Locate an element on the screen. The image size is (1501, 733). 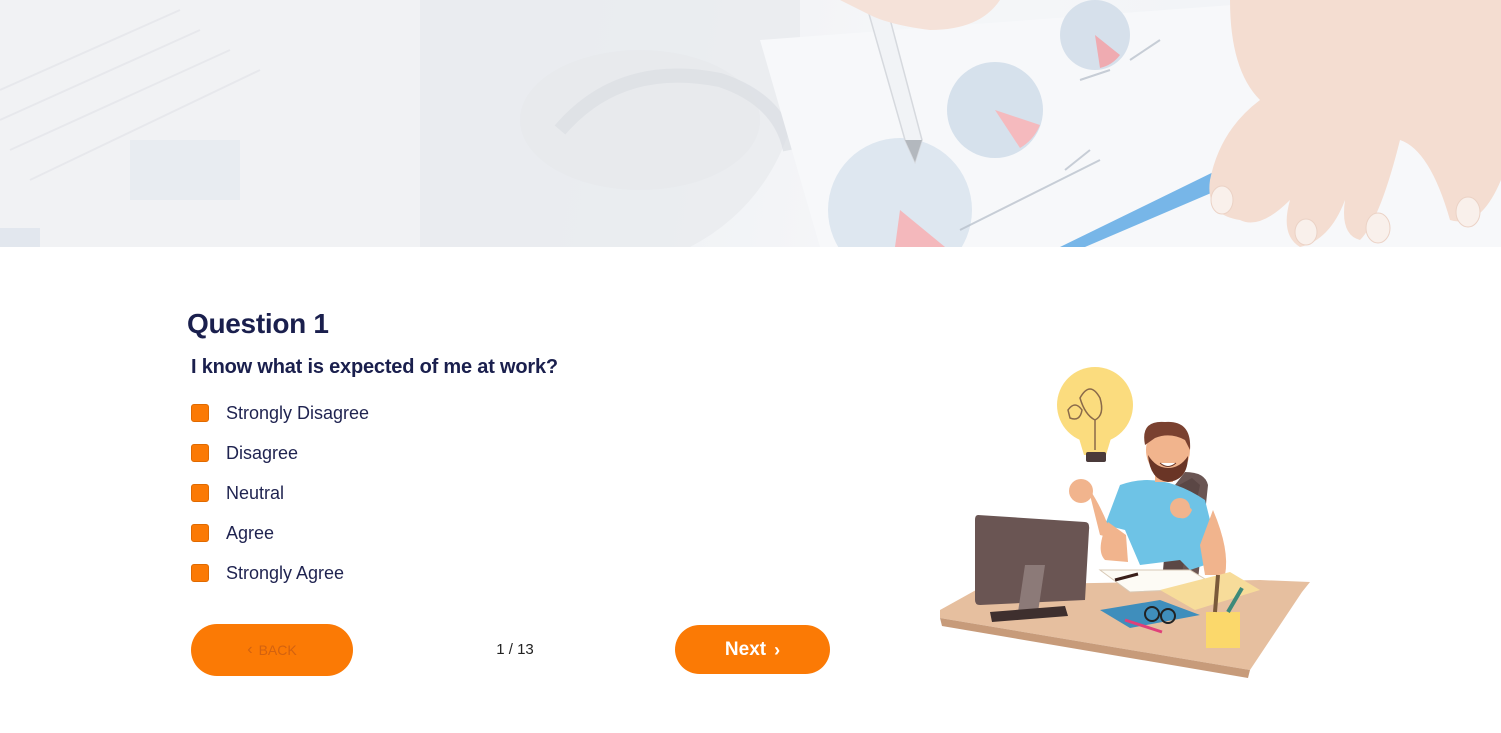
question-text: I know what is expected of me at work? is located at coordinates (374, 367).